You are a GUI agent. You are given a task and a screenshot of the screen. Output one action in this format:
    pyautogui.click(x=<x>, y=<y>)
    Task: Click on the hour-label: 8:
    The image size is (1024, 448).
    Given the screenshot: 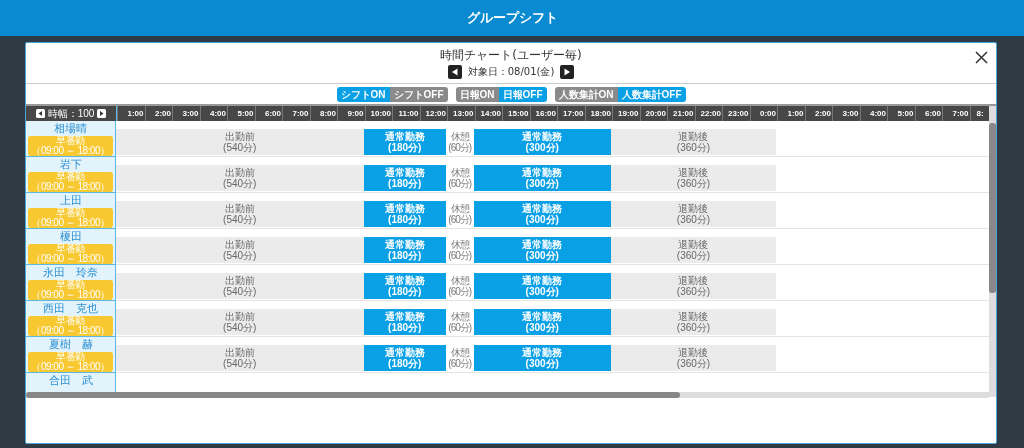 What is the action you would take?
    pyautogui.click(x=980, y=113)
    